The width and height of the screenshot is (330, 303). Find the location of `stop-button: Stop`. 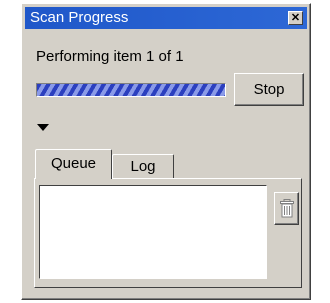

stop-button: Stop is located at coordinates (269, 89).